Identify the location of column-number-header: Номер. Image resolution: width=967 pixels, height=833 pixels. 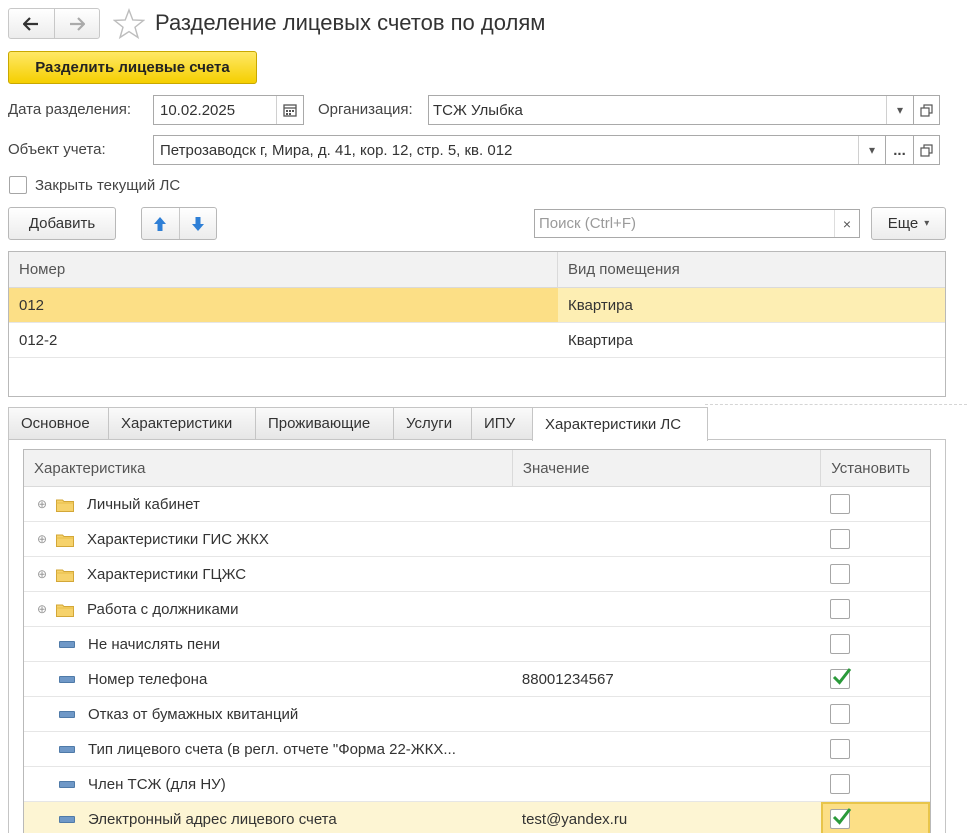
(283, 269).